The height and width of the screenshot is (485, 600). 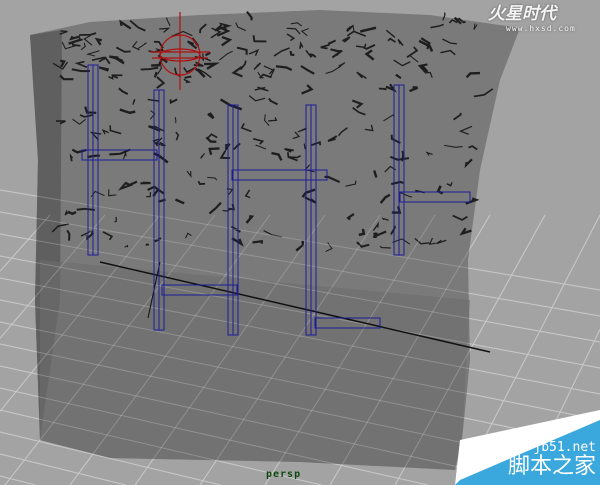 I want to click on jb51-name: 脚本之家, so click(x=551, y=466).